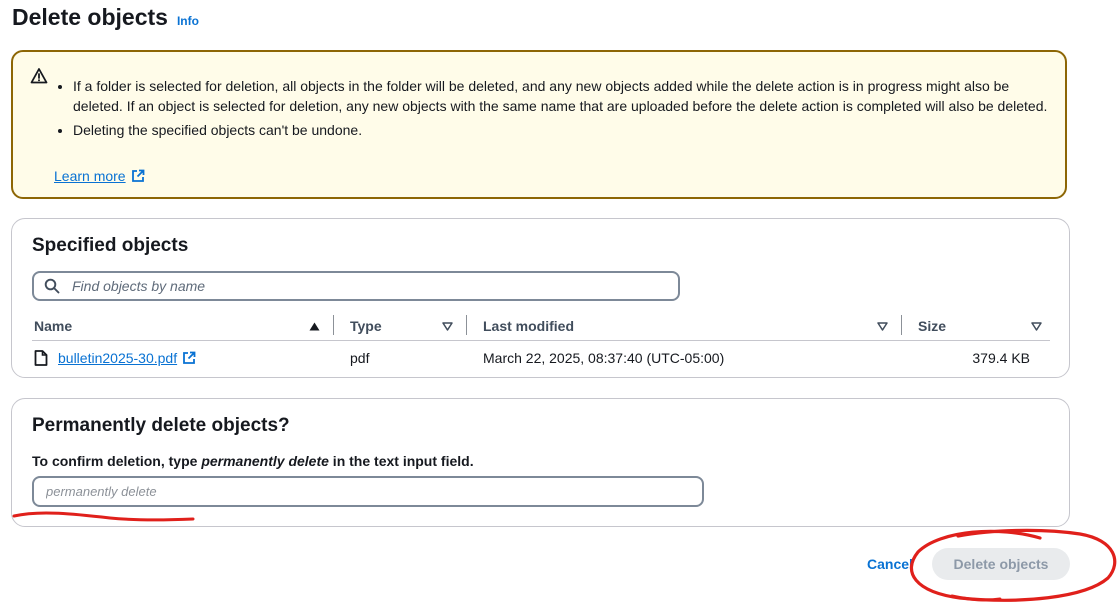  I want to click on delete-objects-button: Delete objects, so click(1001, 564).